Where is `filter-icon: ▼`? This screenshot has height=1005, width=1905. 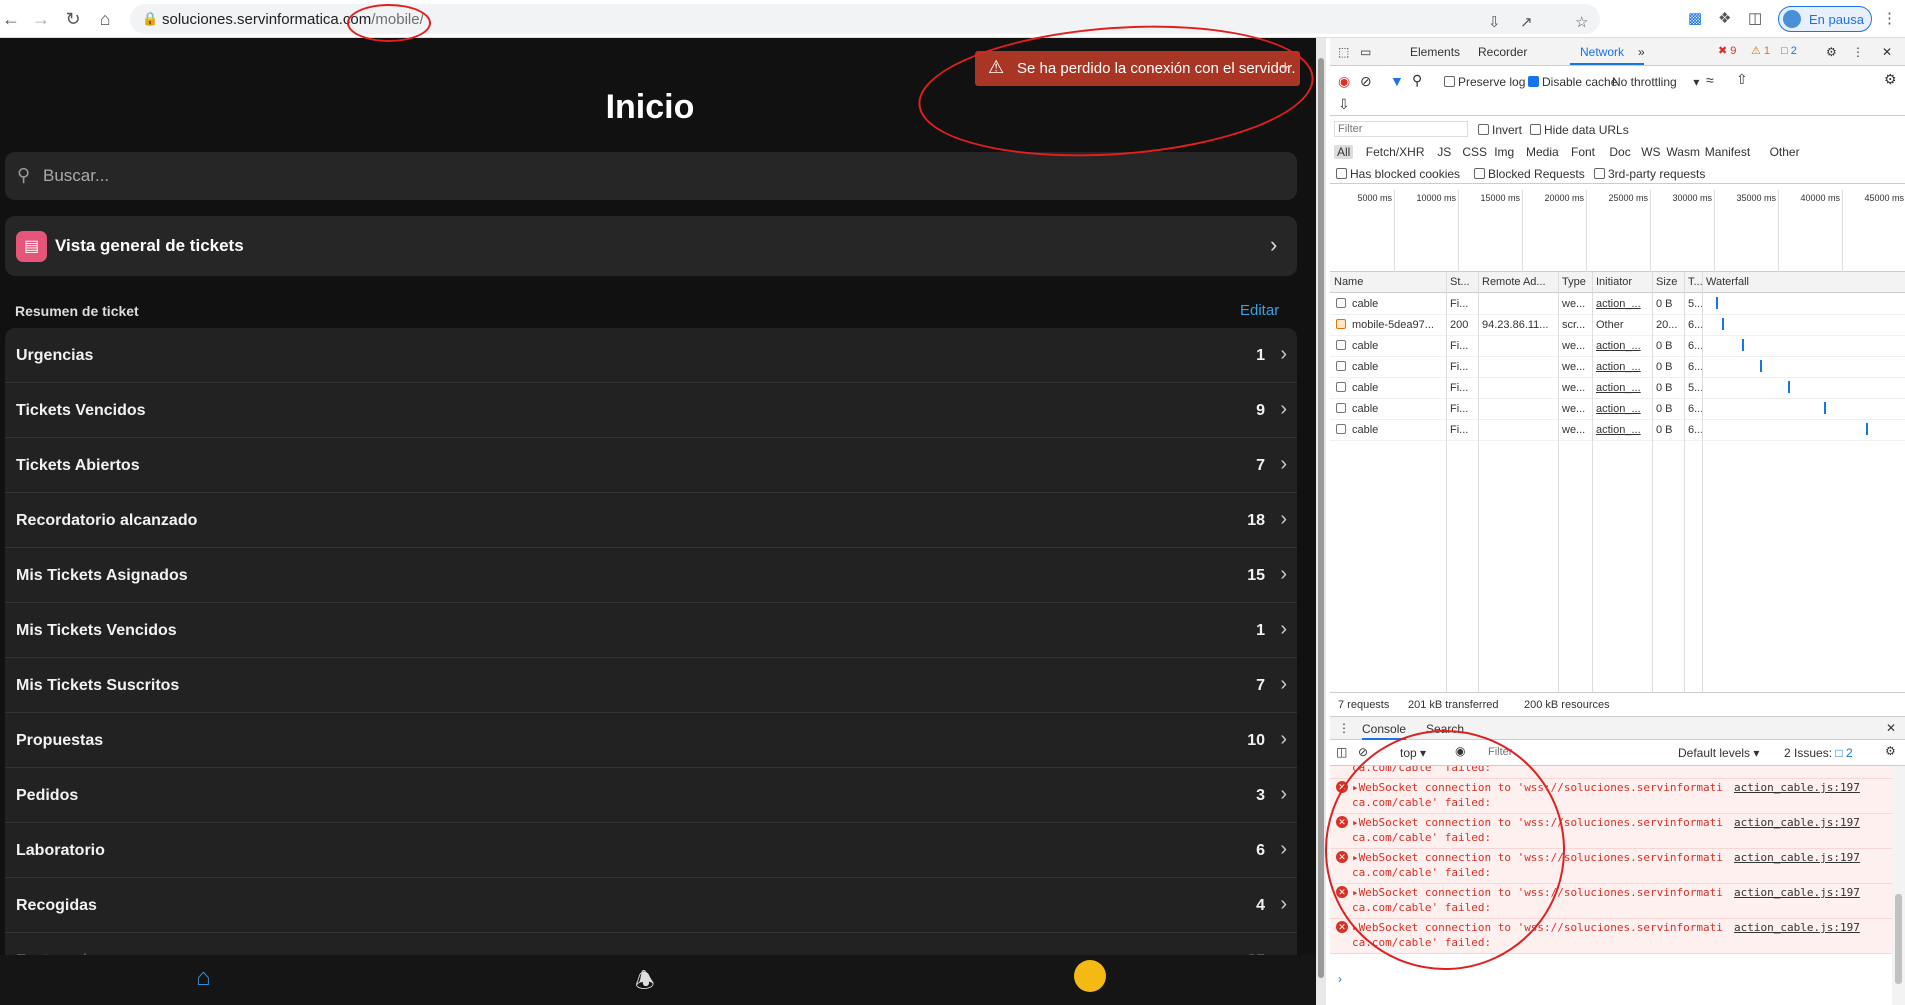
filter-icon: ▼ is located at coordinates (1397, 81).